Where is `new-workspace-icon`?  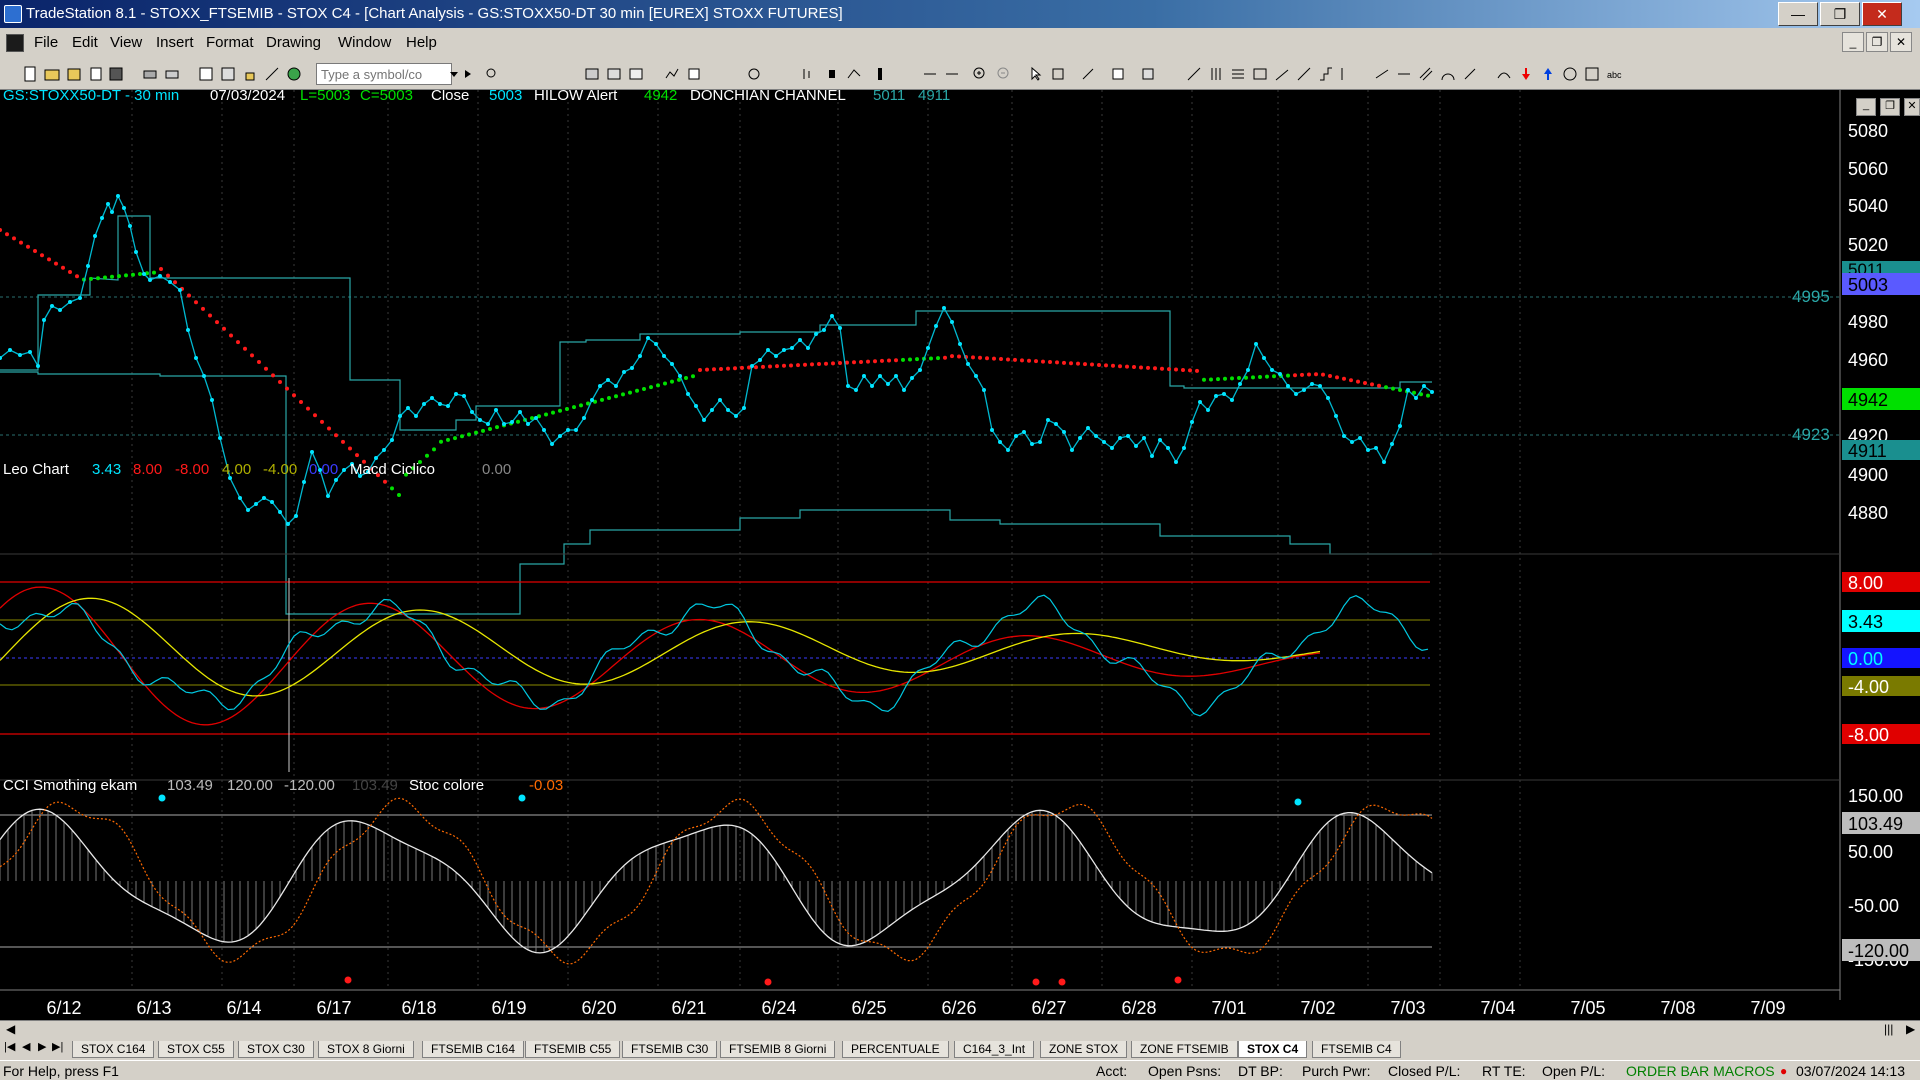
new-workspace-icon is located at coordinates (96, 74).